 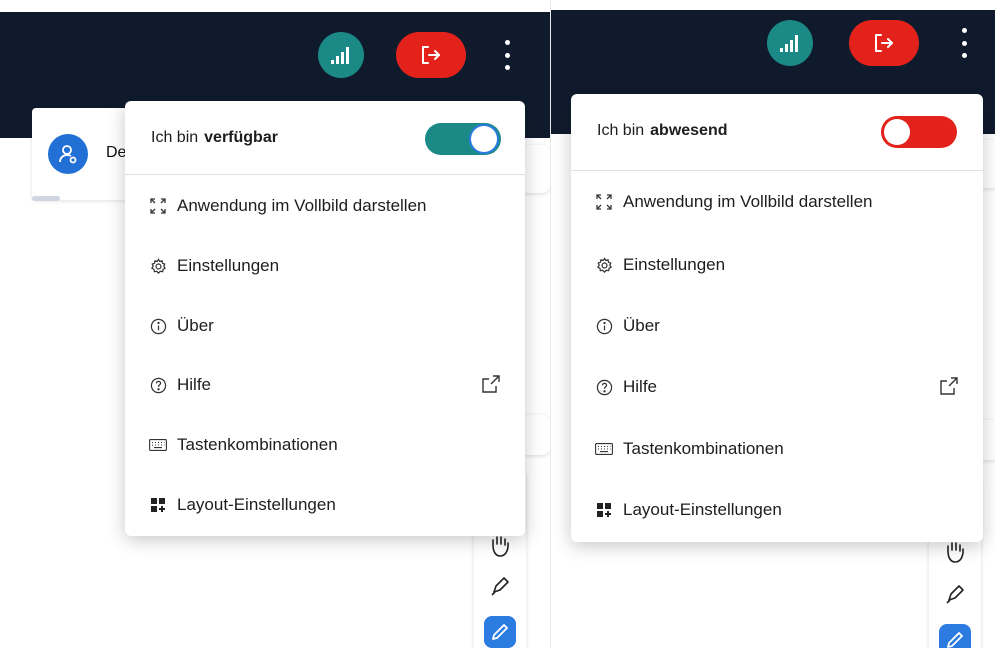 What do you see at coordinates (241, 137) in the screenshot?
I see `status-value: verfügbar` at bounding box center [241, 137].